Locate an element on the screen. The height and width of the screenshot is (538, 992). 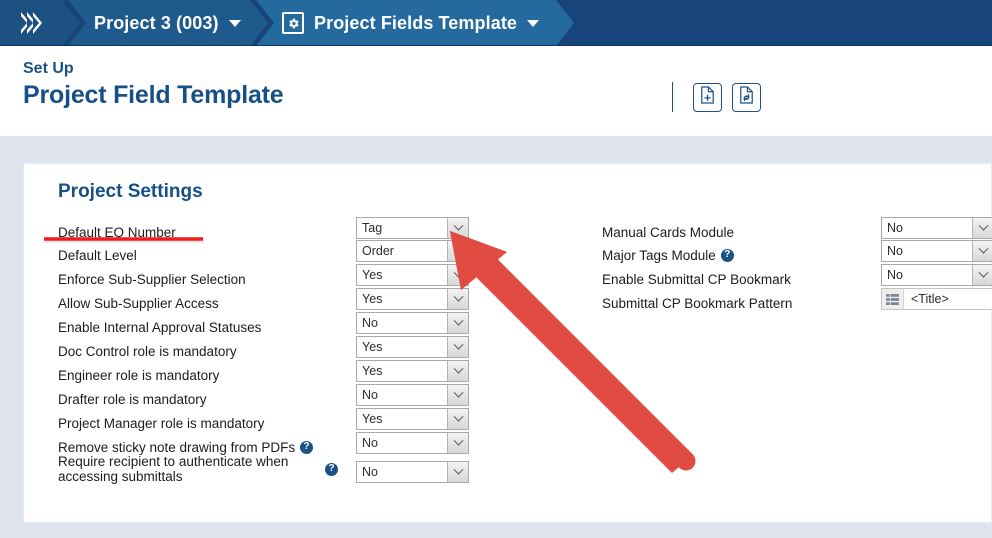
field-label-major-tags-module: Major Tags Module ? is located at coordinates (668, 255).